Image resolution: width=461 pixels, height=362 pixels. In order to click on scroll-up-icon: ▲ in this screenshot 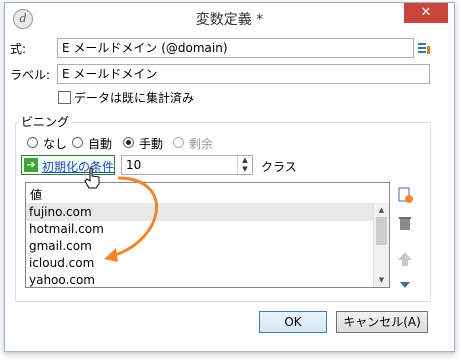, I will do `click(381, 210)`.